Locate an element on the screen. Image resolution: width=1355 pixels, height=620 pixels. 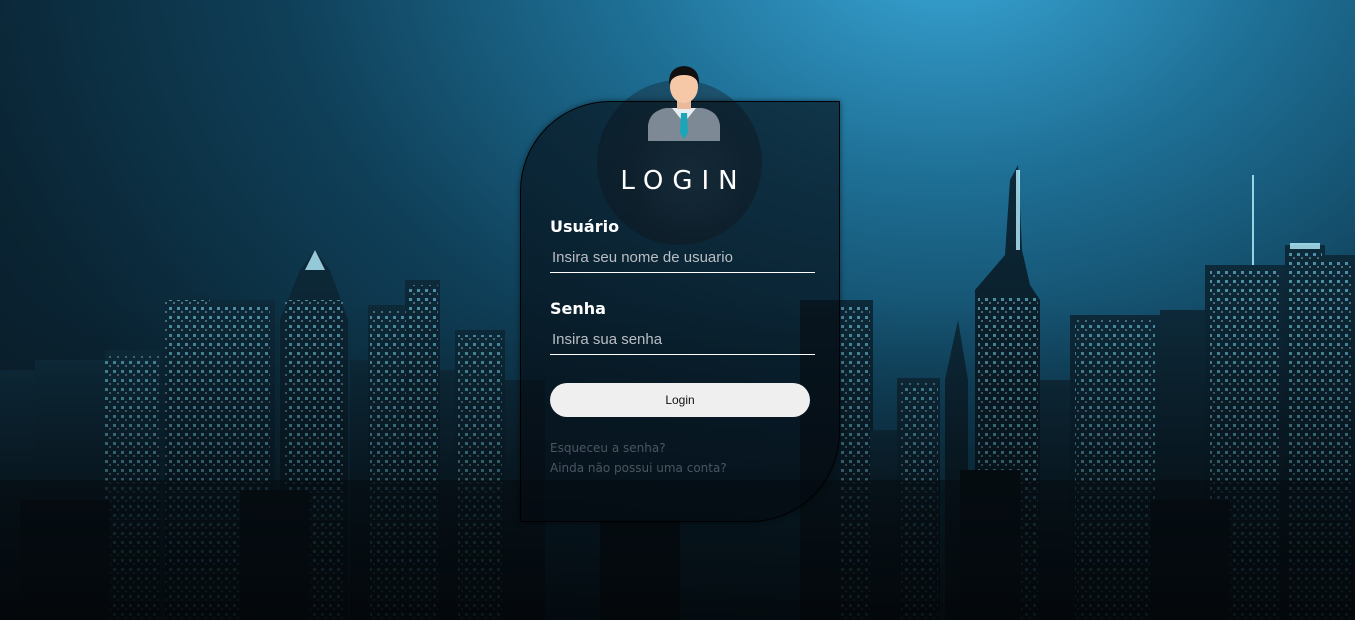
password-input is located at coordinates (682, 339).